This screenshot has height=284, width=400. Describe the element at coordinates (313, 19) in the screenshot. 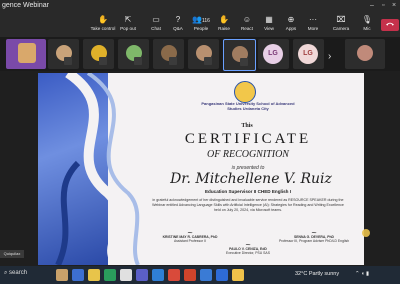

I see `more-icon: ···` at that location.